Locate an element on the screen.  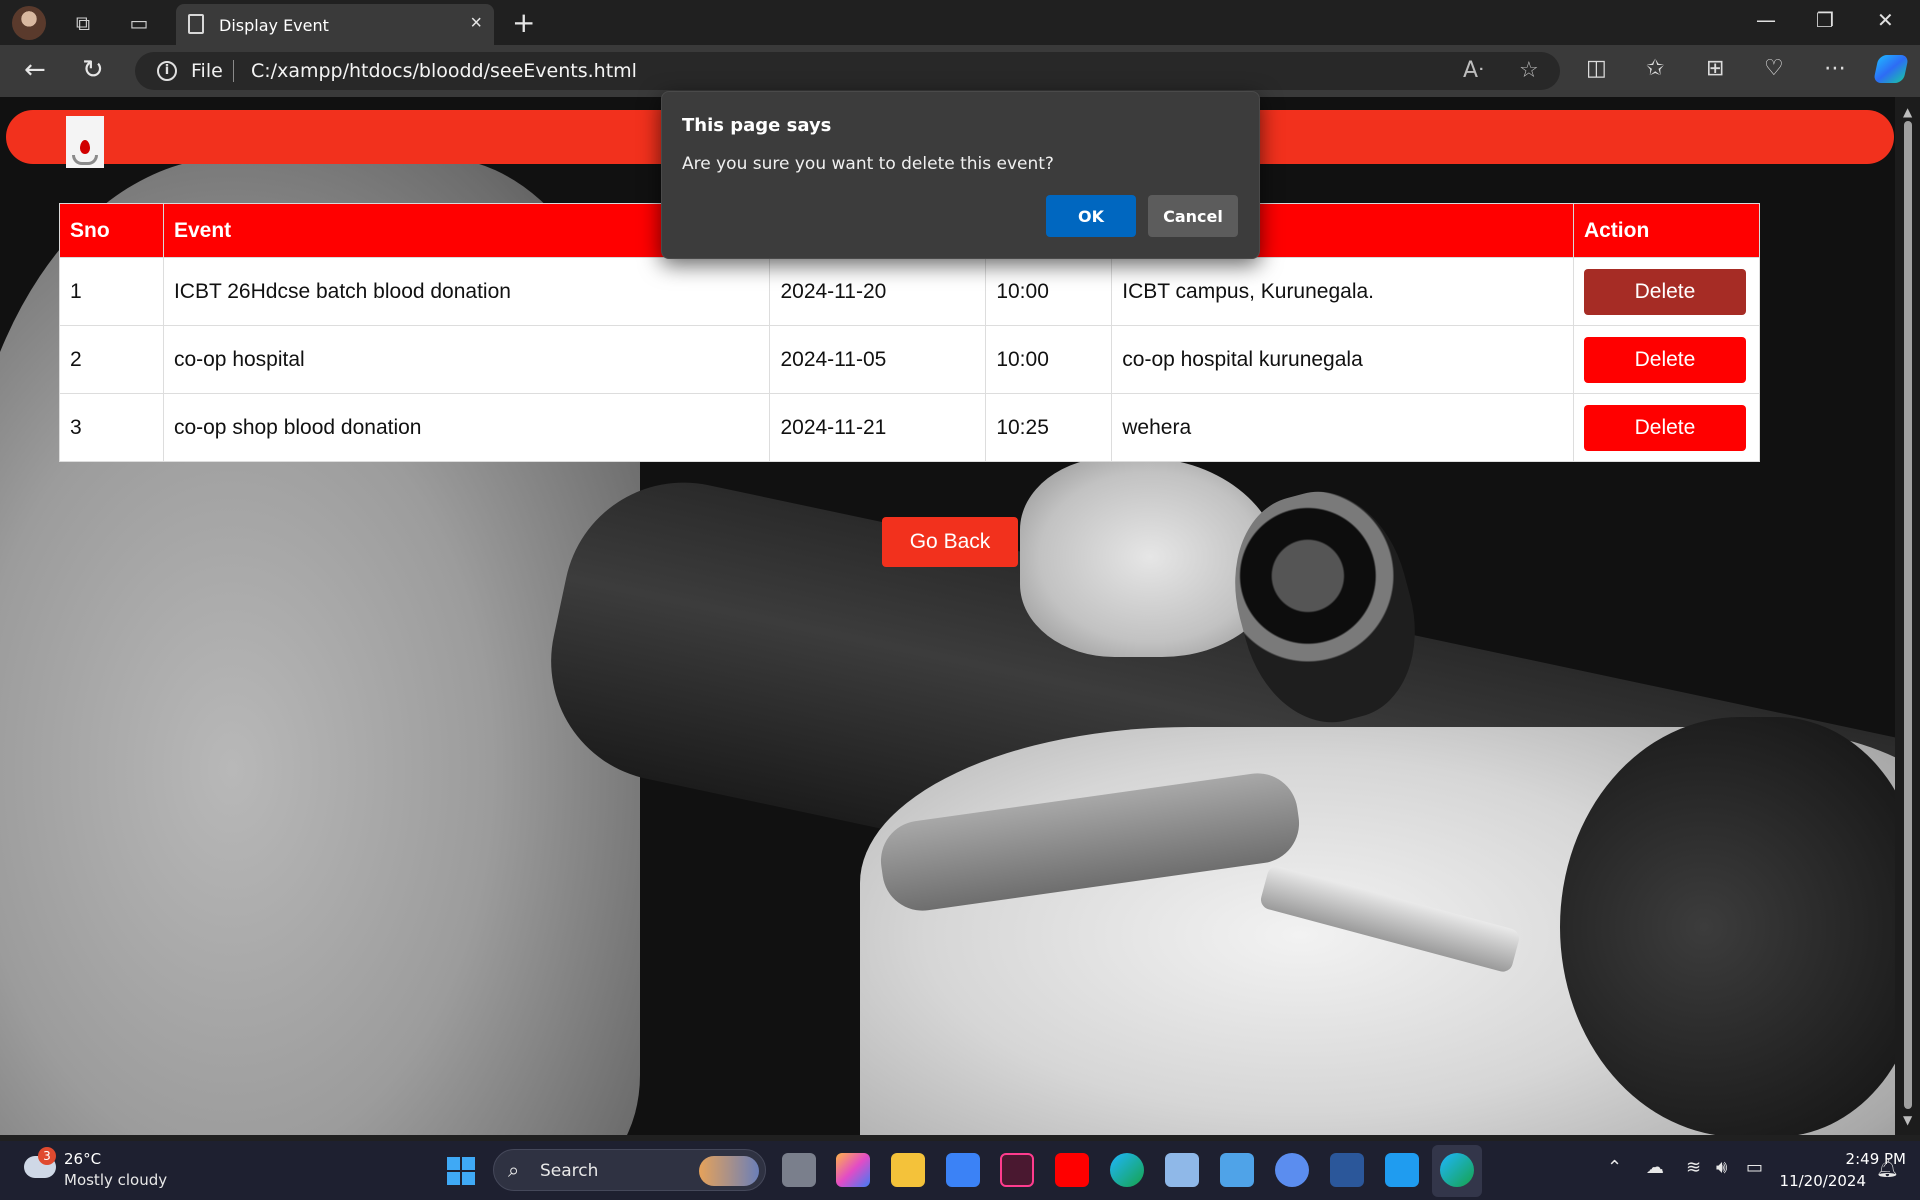
photos-icon is located at coordinates (1182, 1170).